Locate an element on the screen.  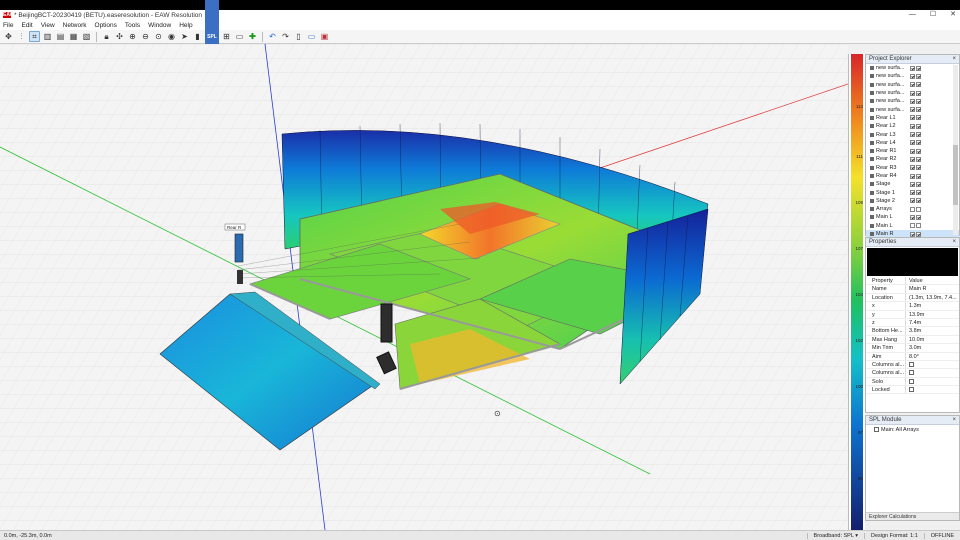
property-row: Min Trim 3.0m is located at coordinates (912, 348).